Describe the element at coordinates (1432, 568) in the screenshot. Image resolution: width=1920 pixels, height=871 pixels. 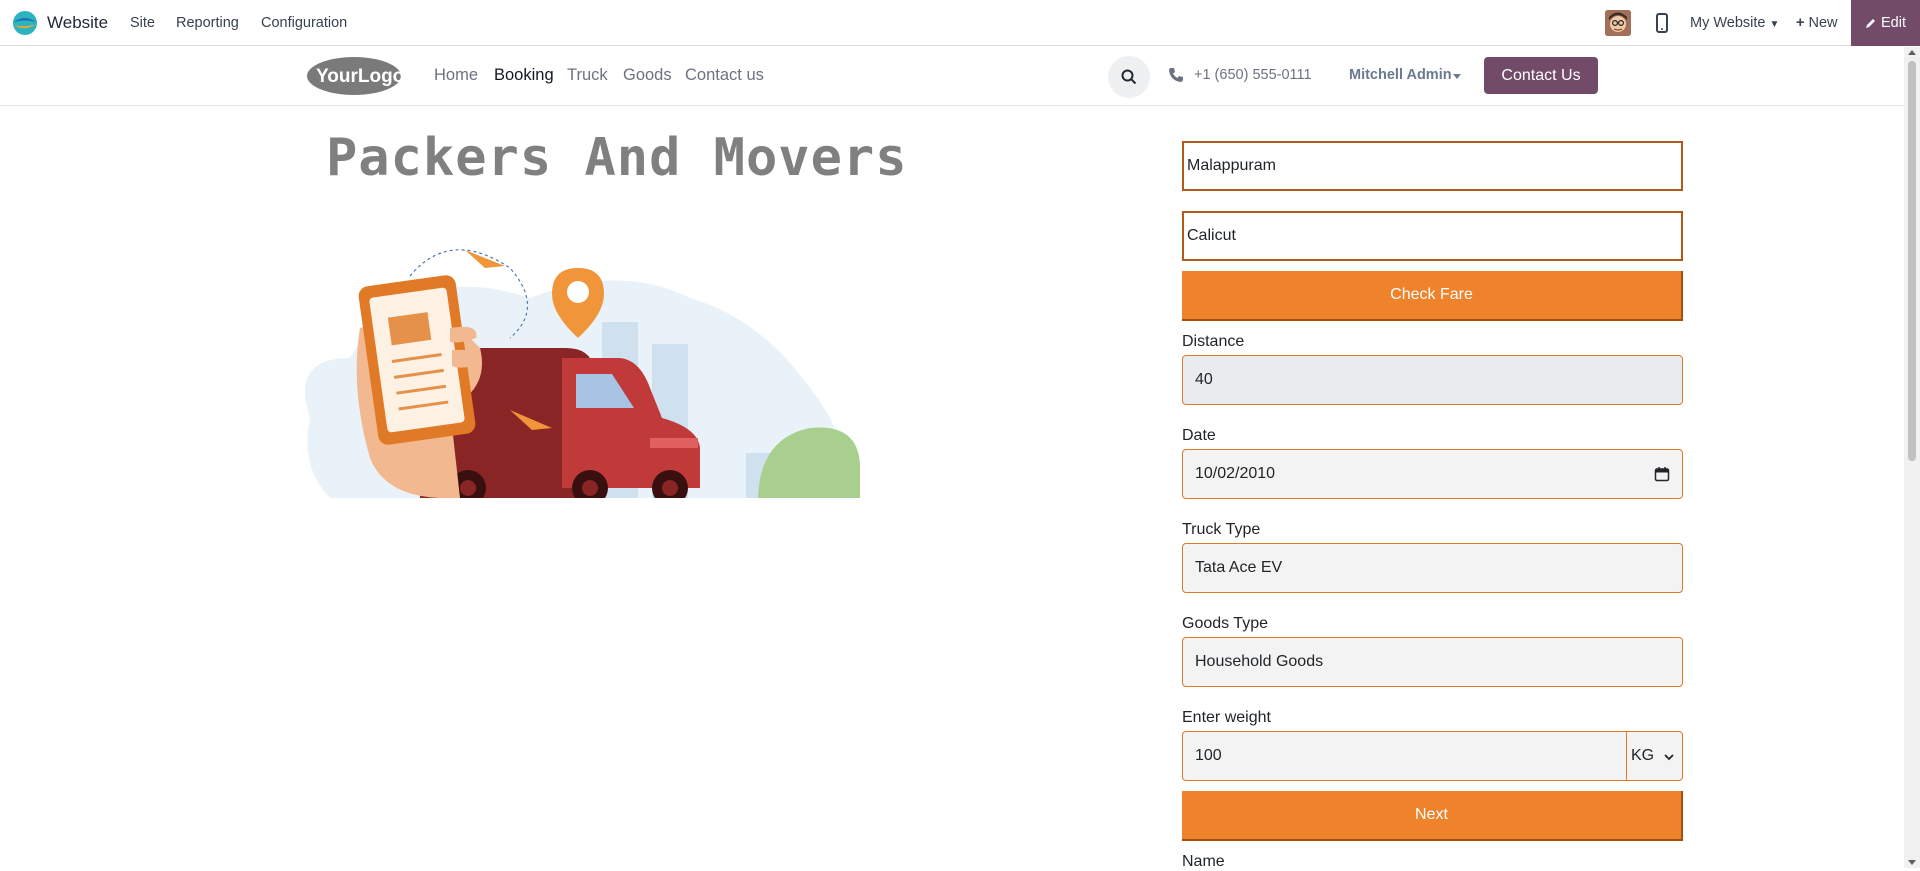
I see `truck-type-input: Tata Ace EV` at that location.